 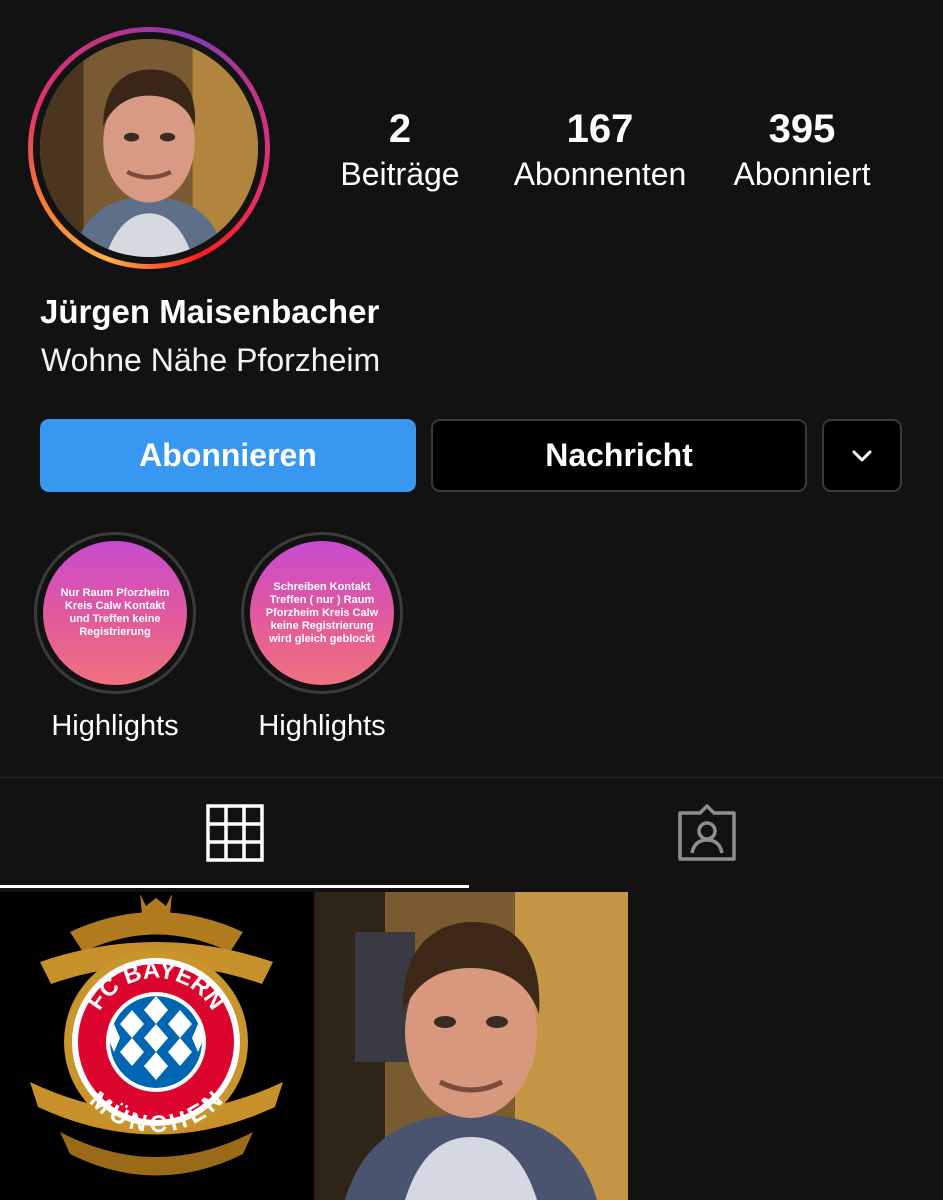 I want to click on suggested-accounts-button, so click(x=862, y=455).